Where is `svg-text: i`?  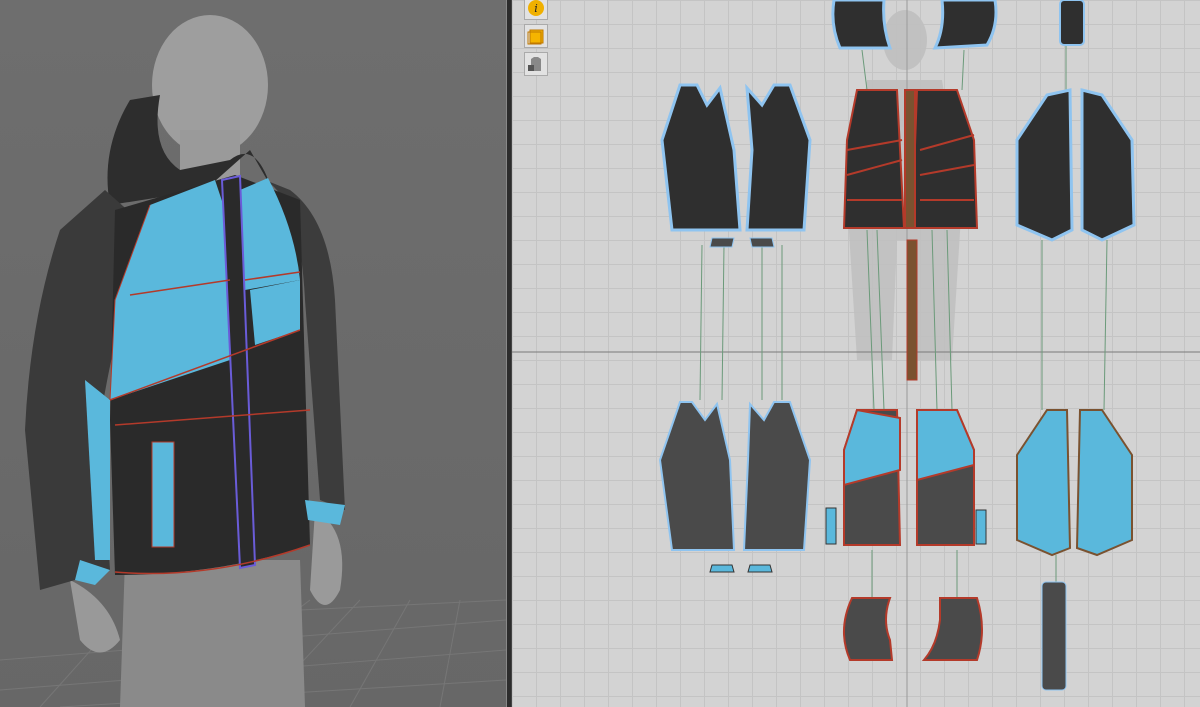 svg-text: i is located at coordinates (536, 8).